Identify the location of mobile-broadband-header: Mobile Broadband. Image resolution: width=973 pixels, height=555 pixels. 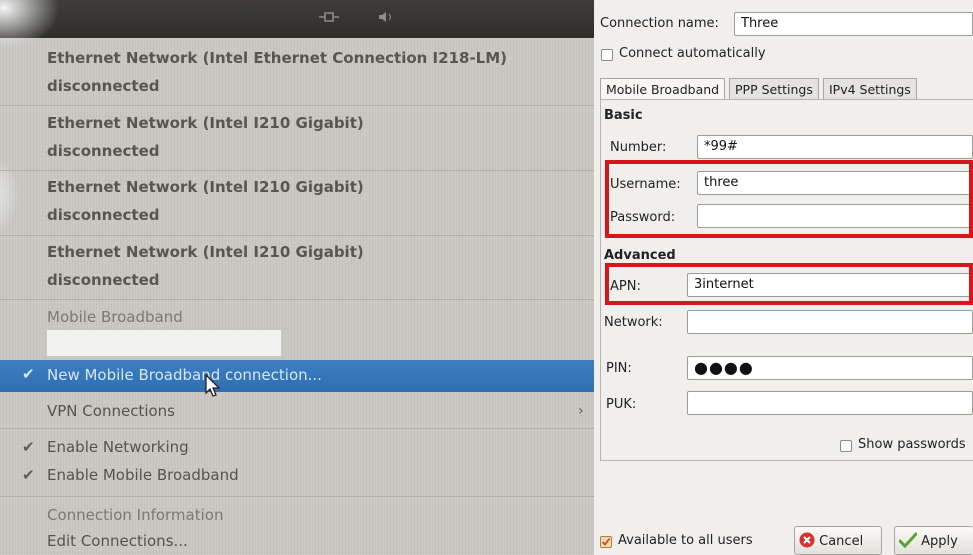
(115, 317).